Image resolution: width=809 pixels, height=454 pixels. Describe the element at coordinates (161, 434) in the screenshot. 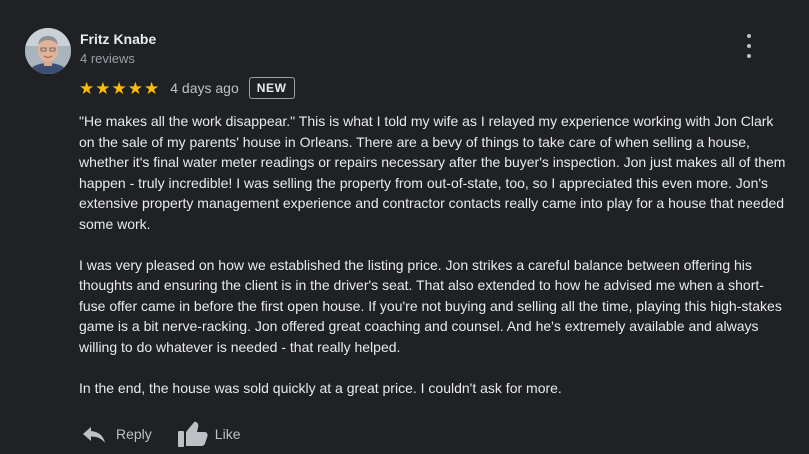

I see `review-actions: Reply Like` at that location.